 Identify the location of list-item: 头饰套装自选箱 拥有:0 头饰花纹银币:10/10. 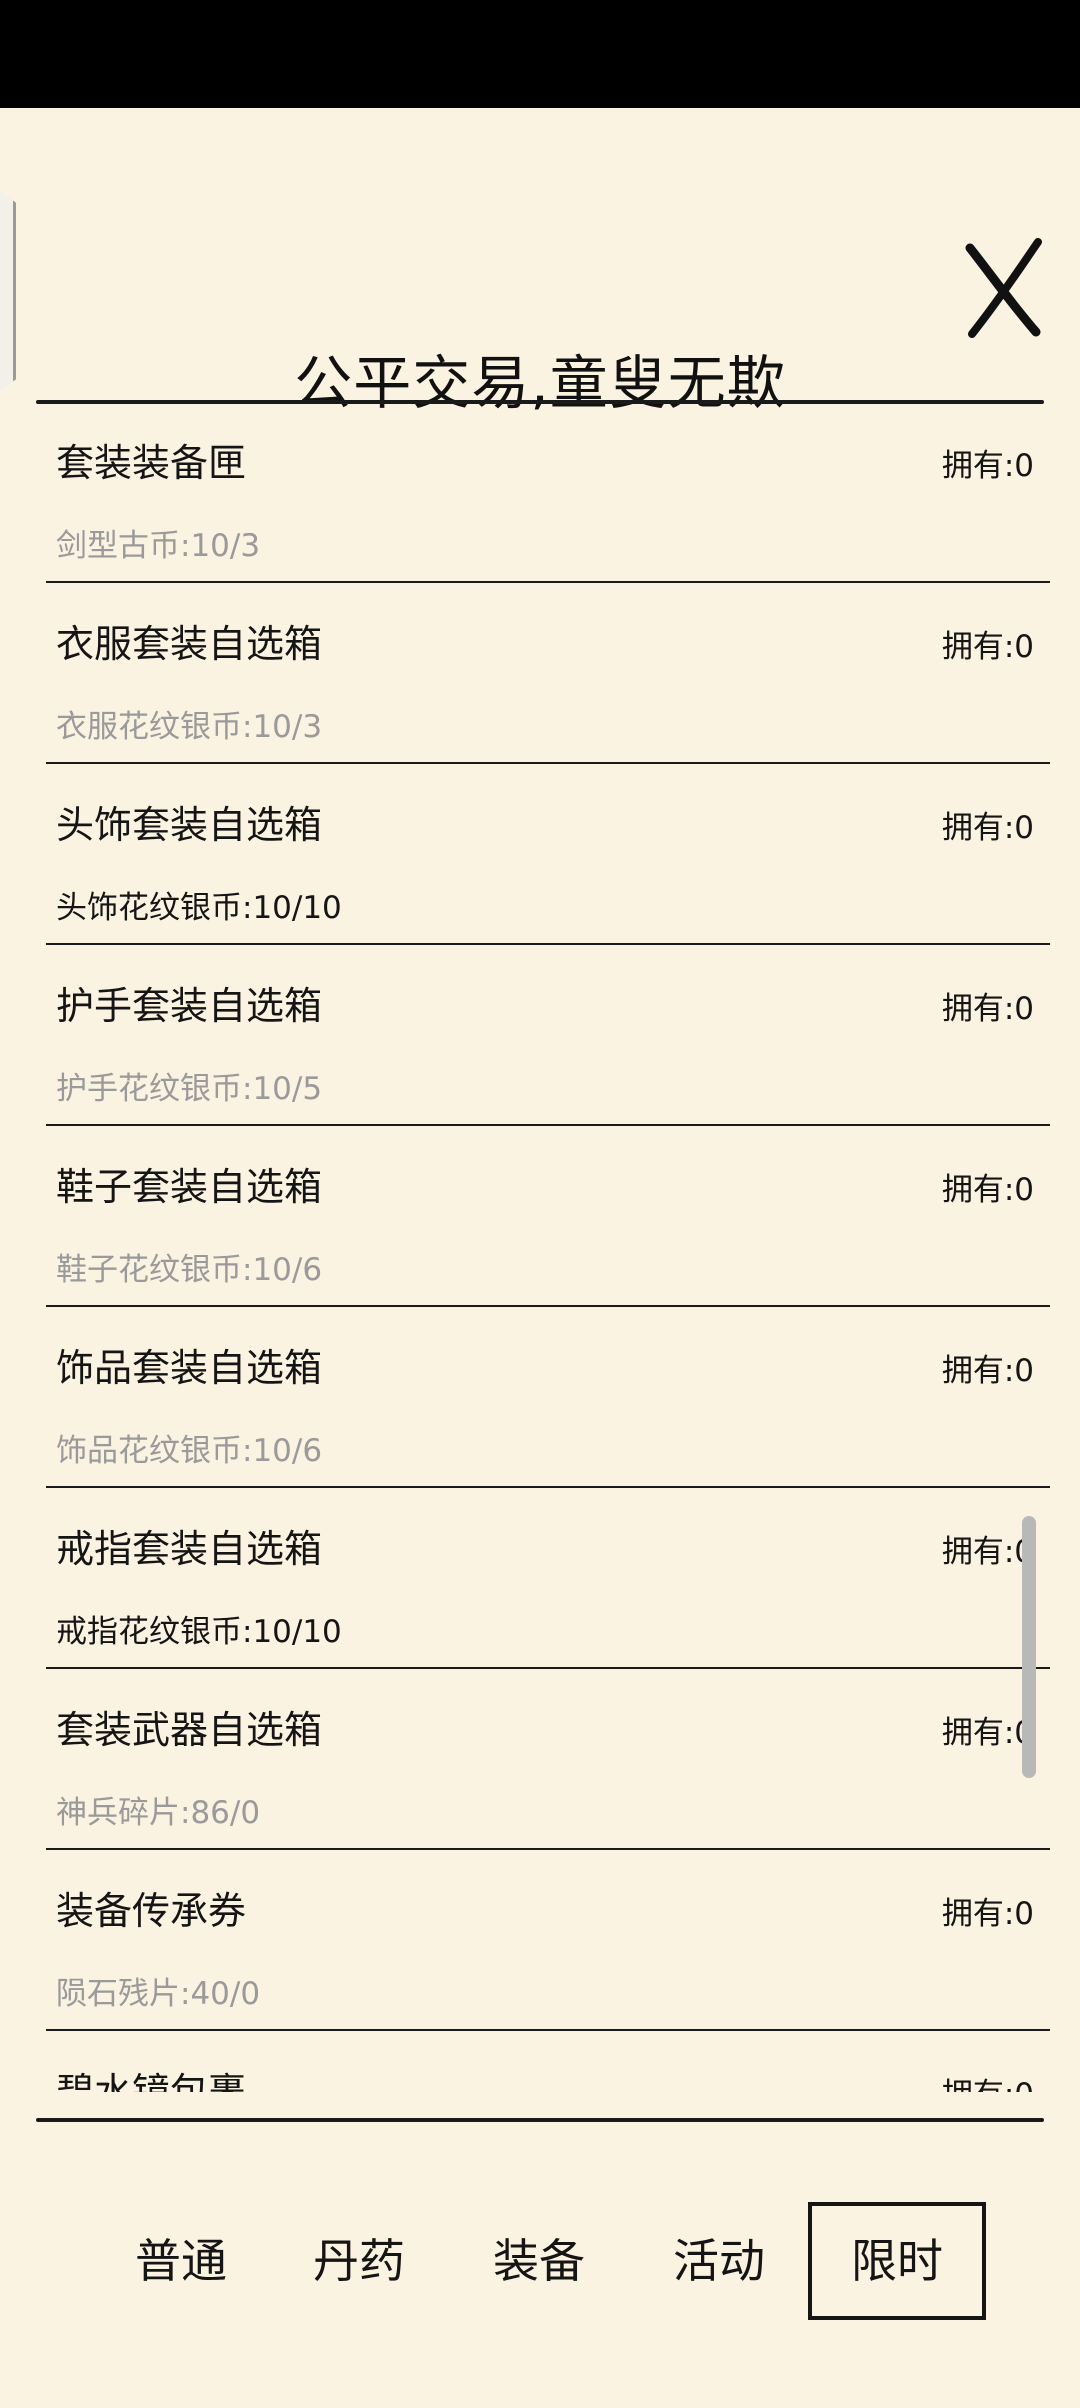
(548, 854).